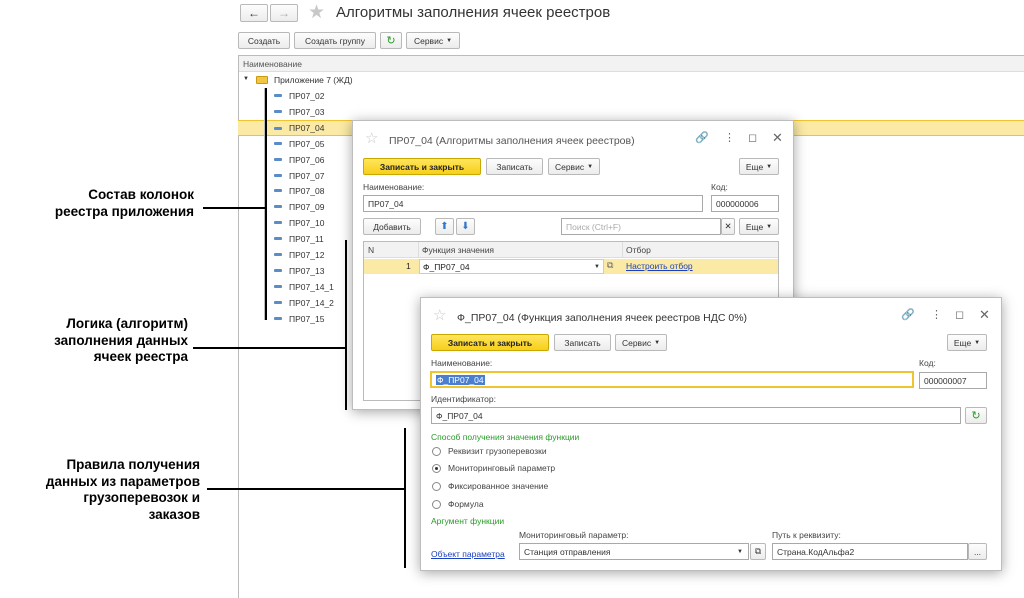 The width and height of the screenshot is (1024, 598). Describe the element at coordinates (270, 348) in the screenshot. I see `caption-logic-line` at that location.